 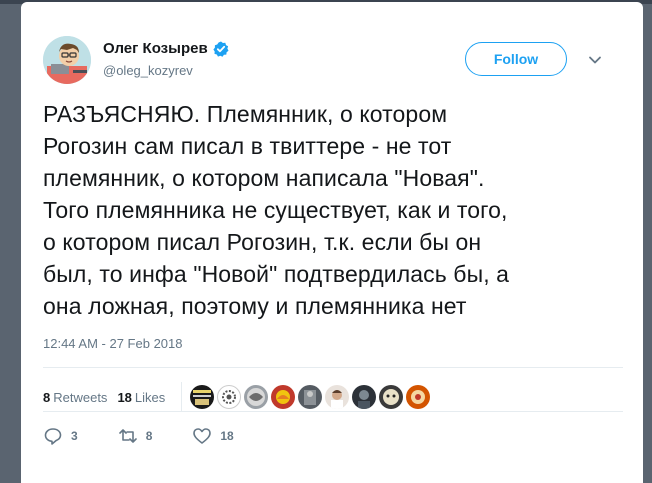 I want to click on likes-label: Likes, so click(x=150, y=397).